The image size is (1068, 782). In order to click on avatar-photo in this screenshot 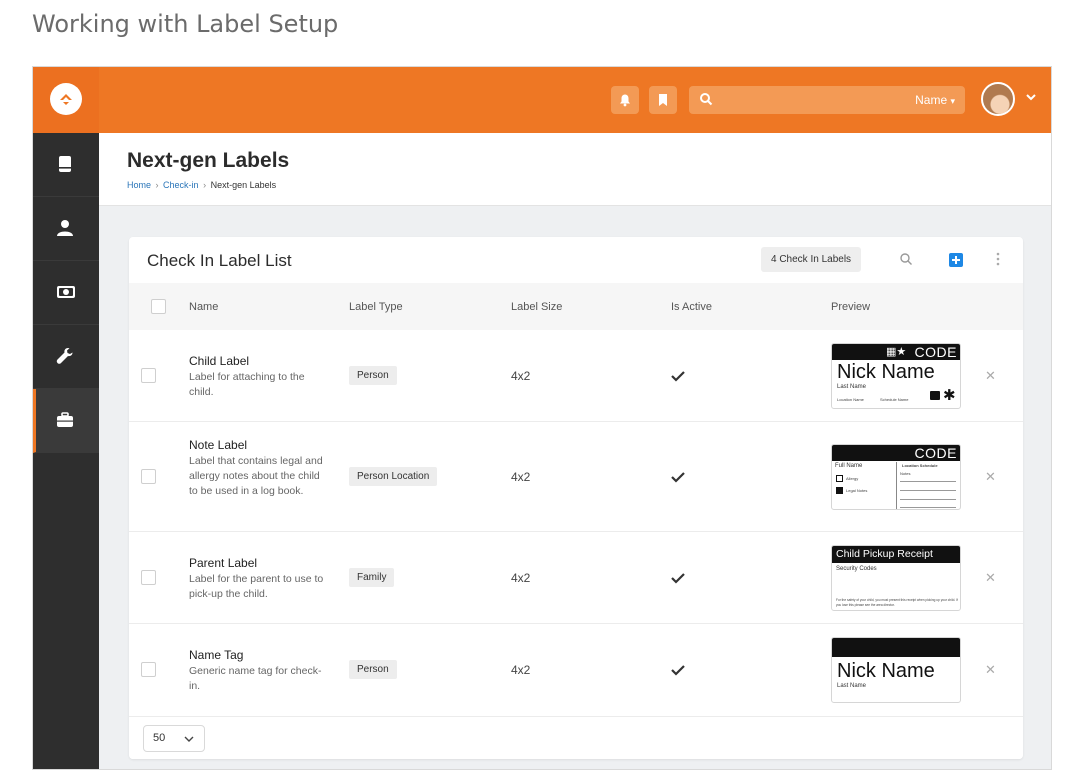, I will do `click(998, 99)`.